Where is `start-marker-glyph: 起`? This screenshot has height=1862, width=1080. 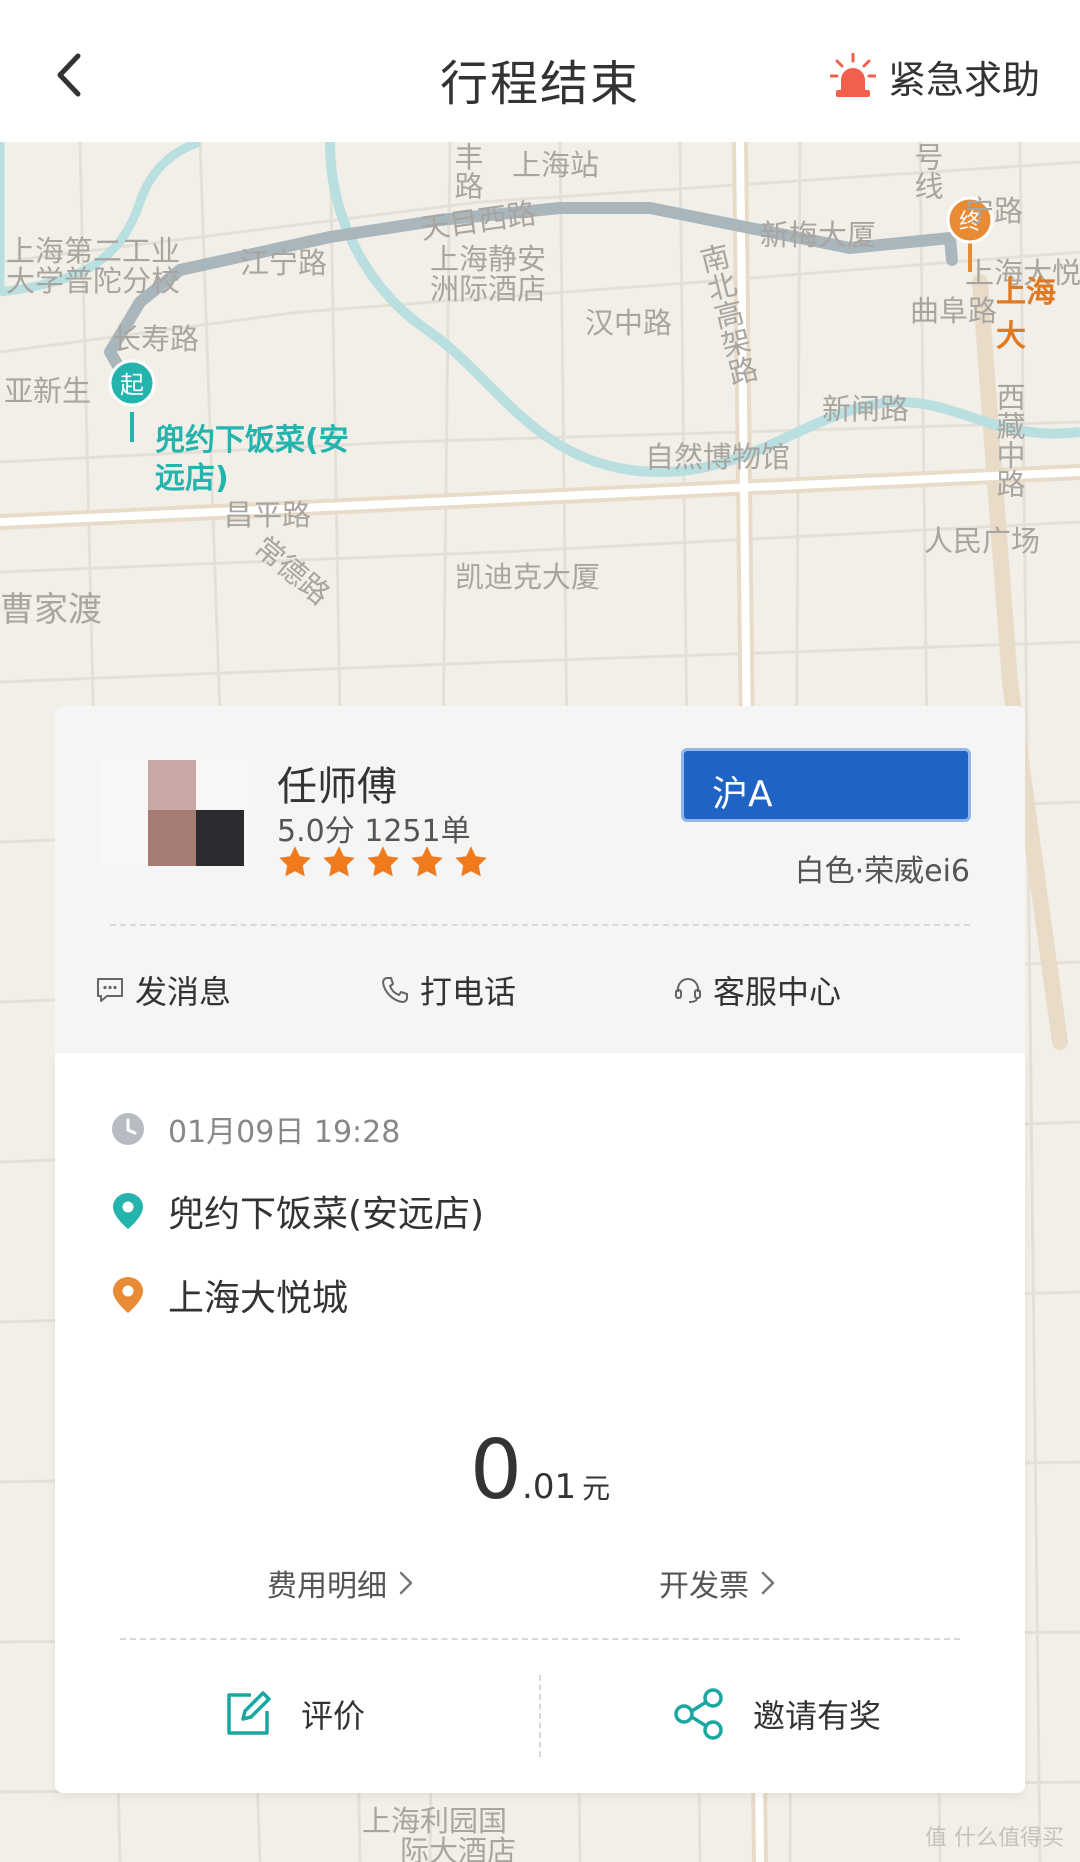
start-marker-glyph: 起 is located at coordinates (132, 385).